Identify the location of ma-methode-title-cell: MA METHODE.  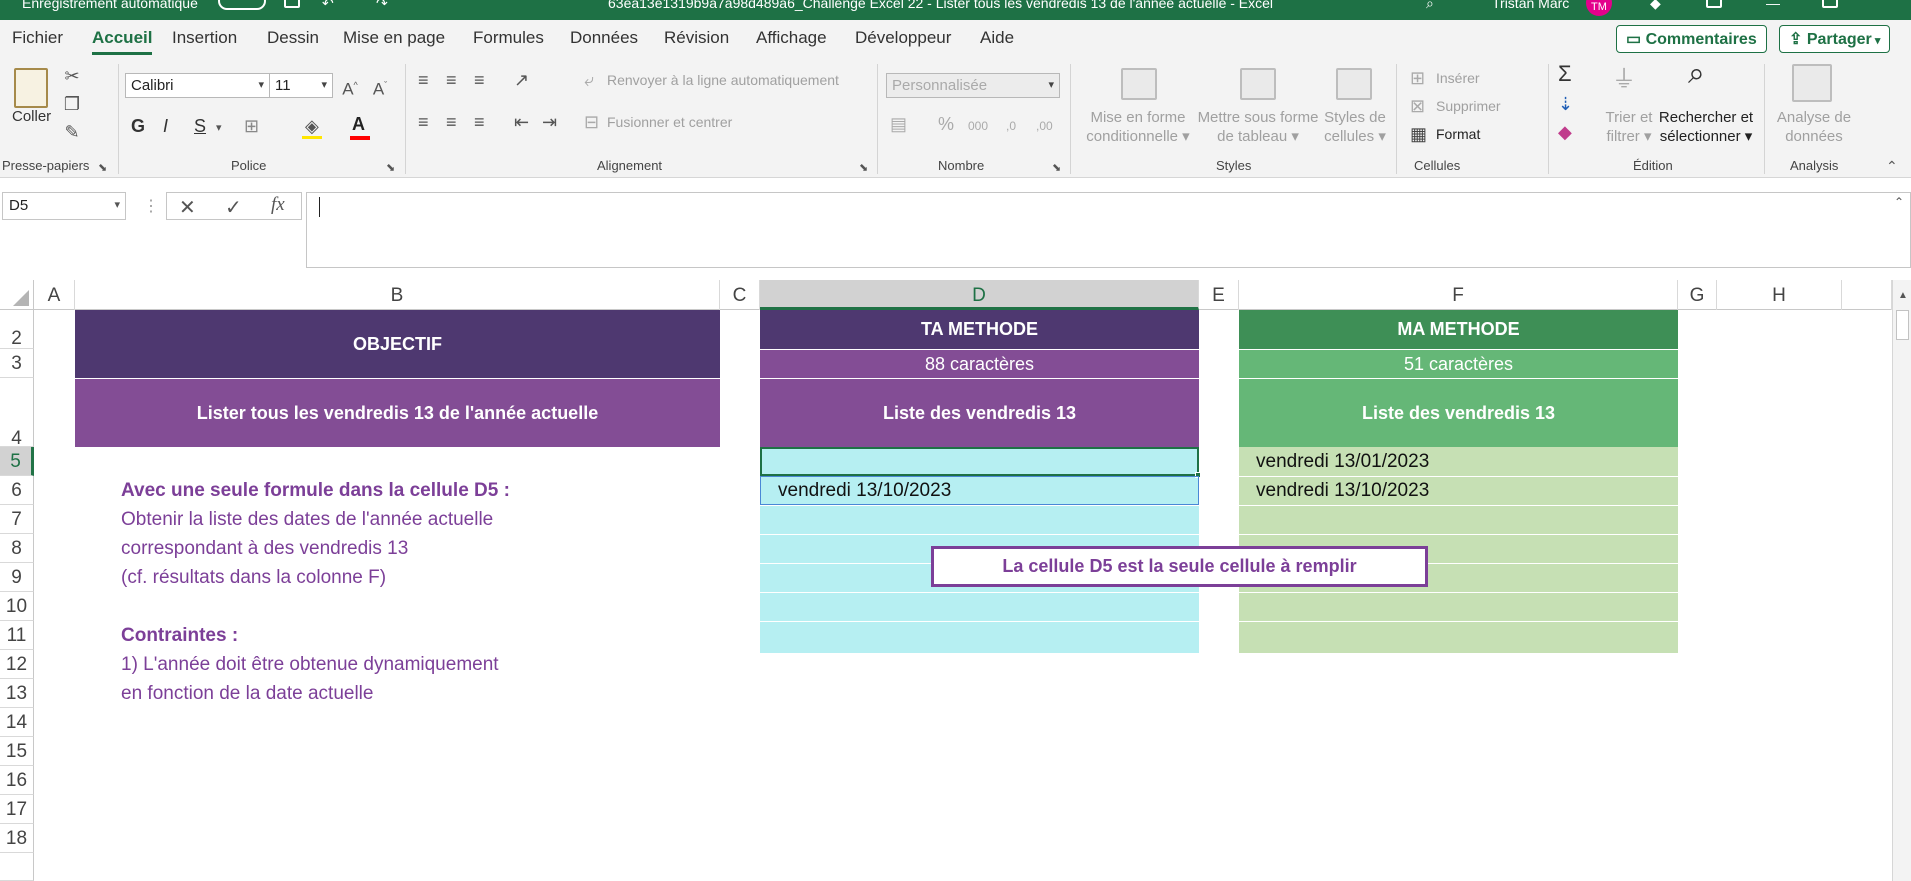
(1458, 329).